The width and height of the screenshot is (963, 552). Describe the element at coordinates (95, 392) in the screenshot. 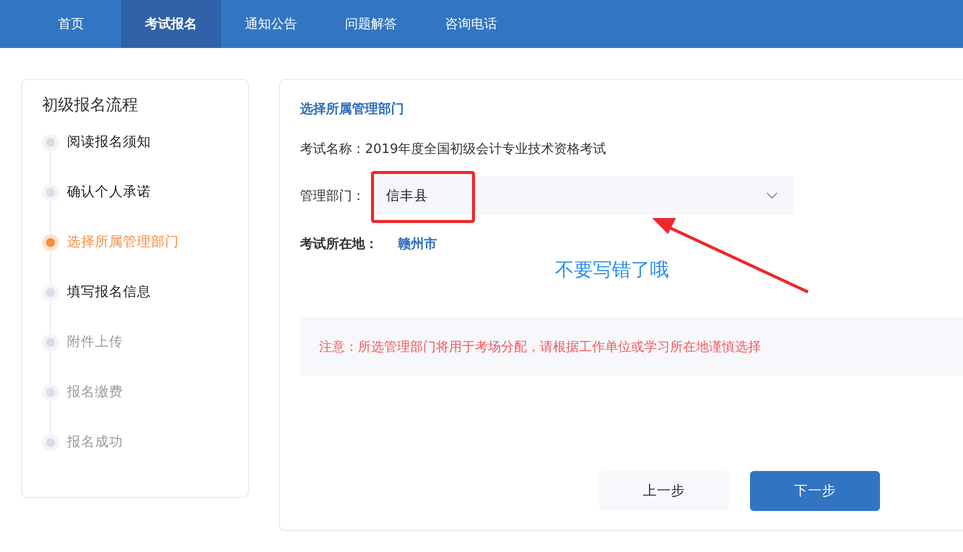

I see `step-label: 报名缴费` at that location.